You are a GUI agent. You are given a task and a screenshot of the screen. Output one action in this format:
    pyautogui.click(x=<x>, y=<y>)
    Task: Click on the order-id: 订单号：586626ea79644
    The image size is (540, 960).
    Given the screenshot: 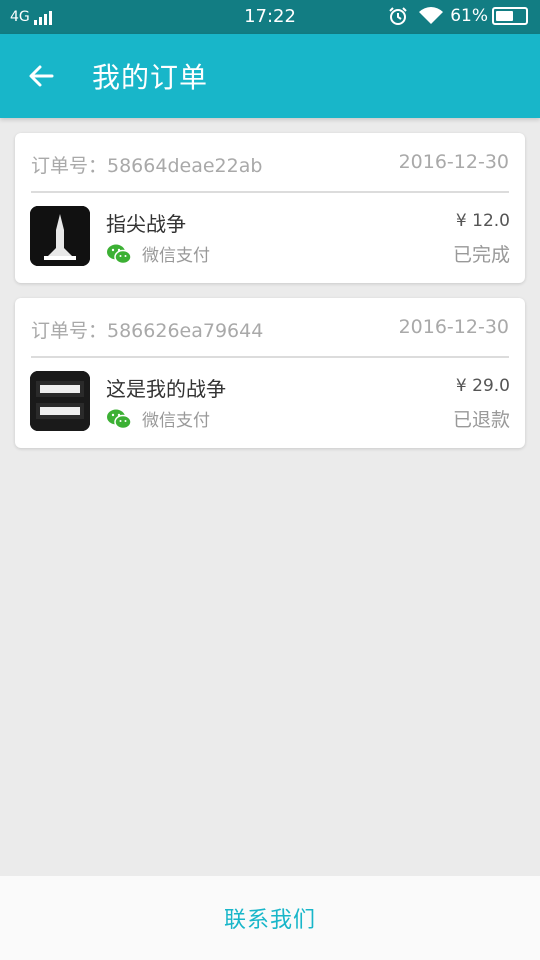 What is the action you would take?
    pyautogui.click(x=147, y=331)
    